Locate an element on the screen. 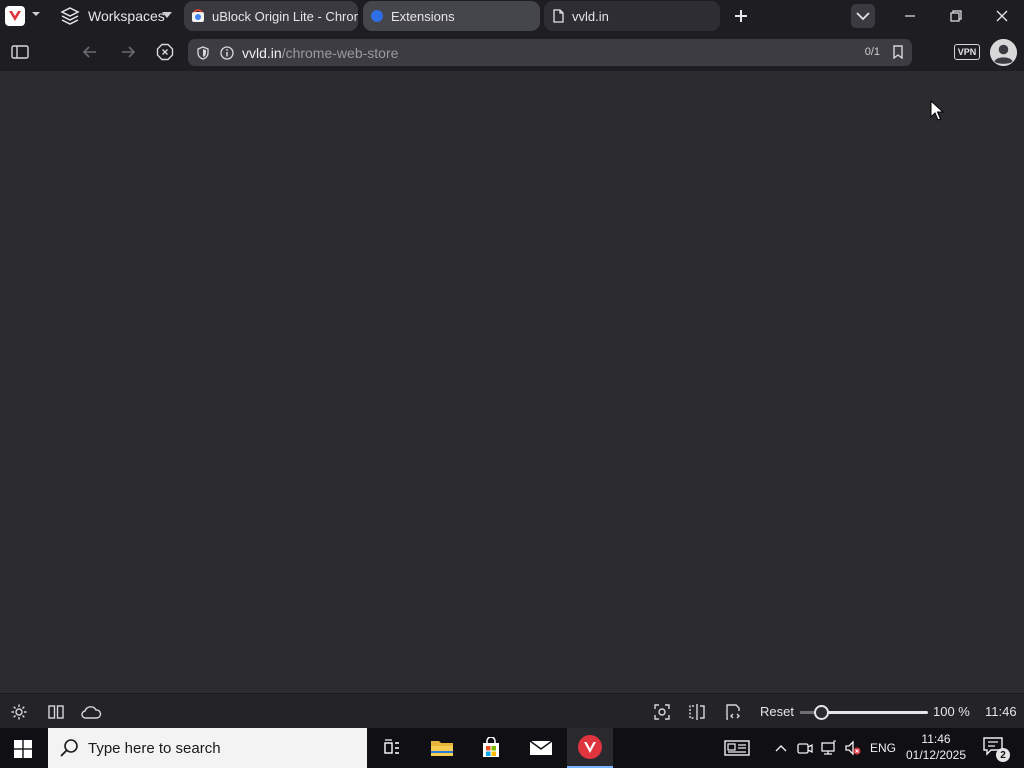 The image size is (1024, 768). url-text: vvld.in/chrome-web-store is located at coordinates (320, 53).